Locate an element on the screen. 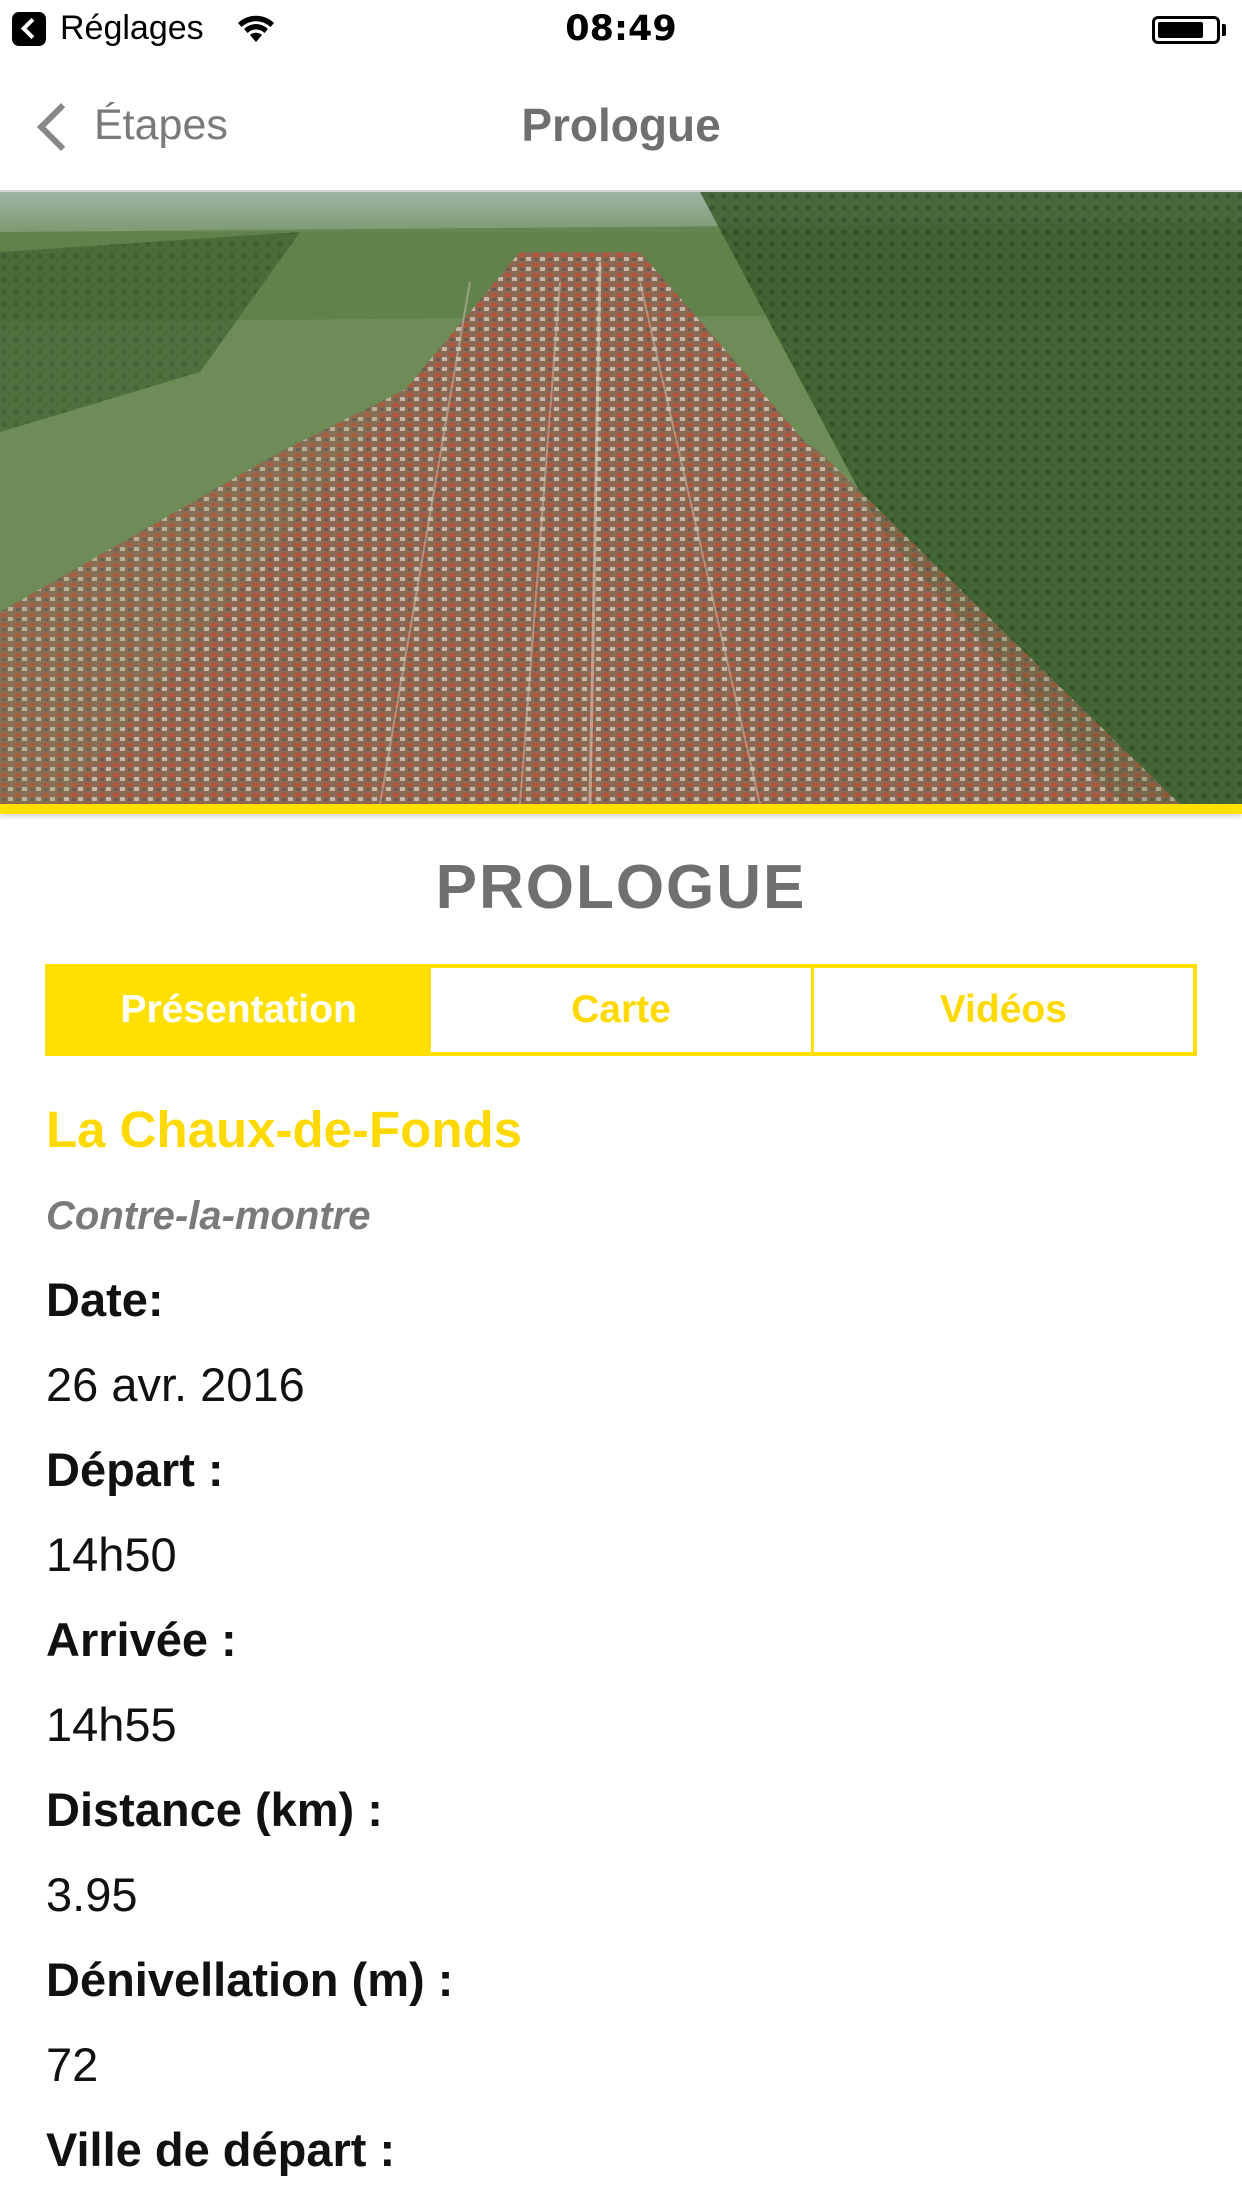  segmented-control: Présentation Carte Vidéos is located at coordinates (621, 1010).